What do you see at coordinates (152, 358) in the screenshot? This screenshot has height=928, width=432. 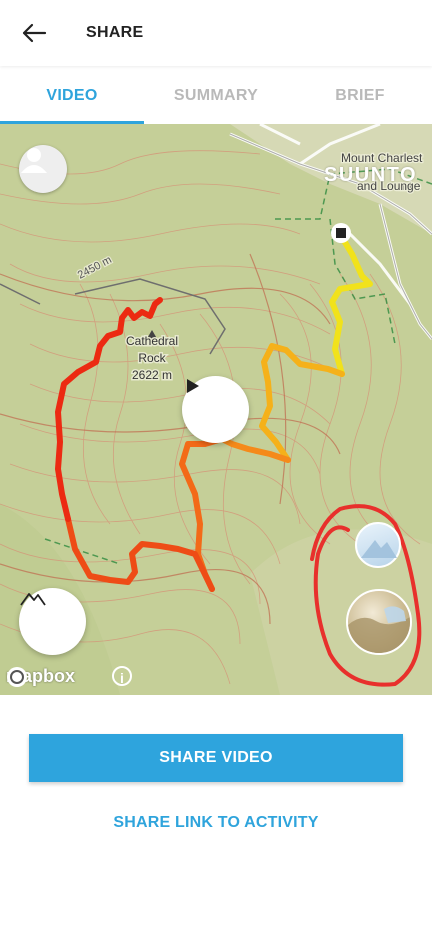 I see `peak-label-2: Rock` at bounding box center [152, 358].